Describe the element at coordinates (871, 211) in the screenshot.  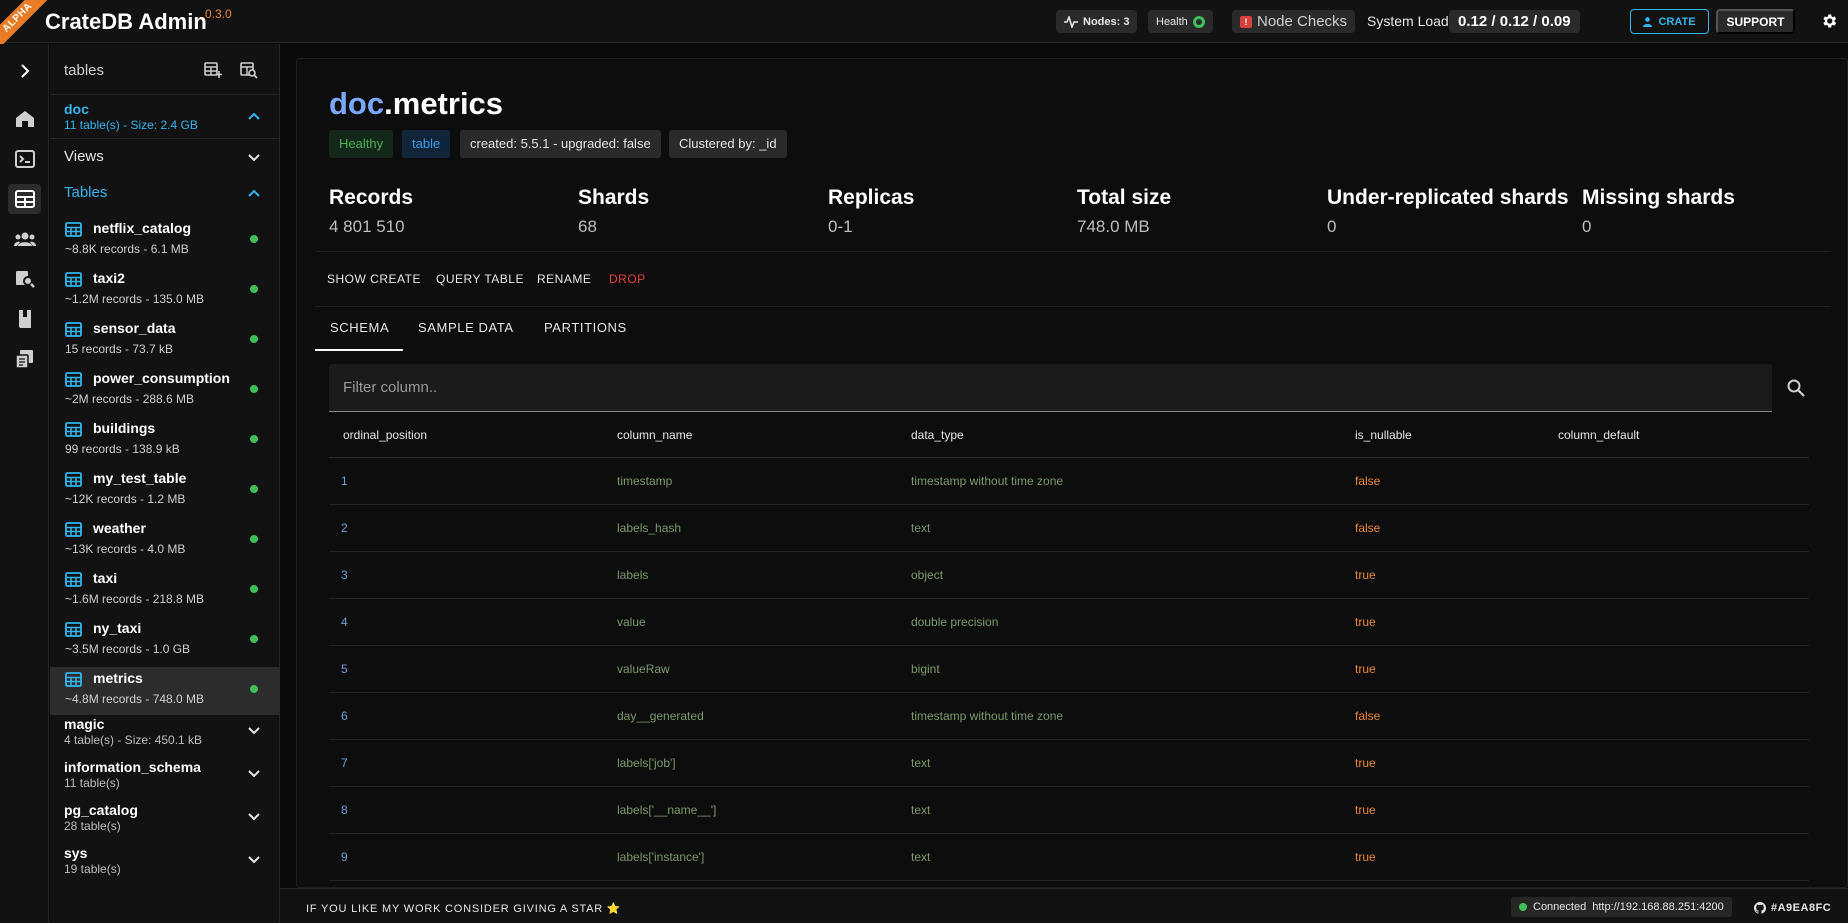
I see `stat-replicas: Replicas 0-1` at that location.